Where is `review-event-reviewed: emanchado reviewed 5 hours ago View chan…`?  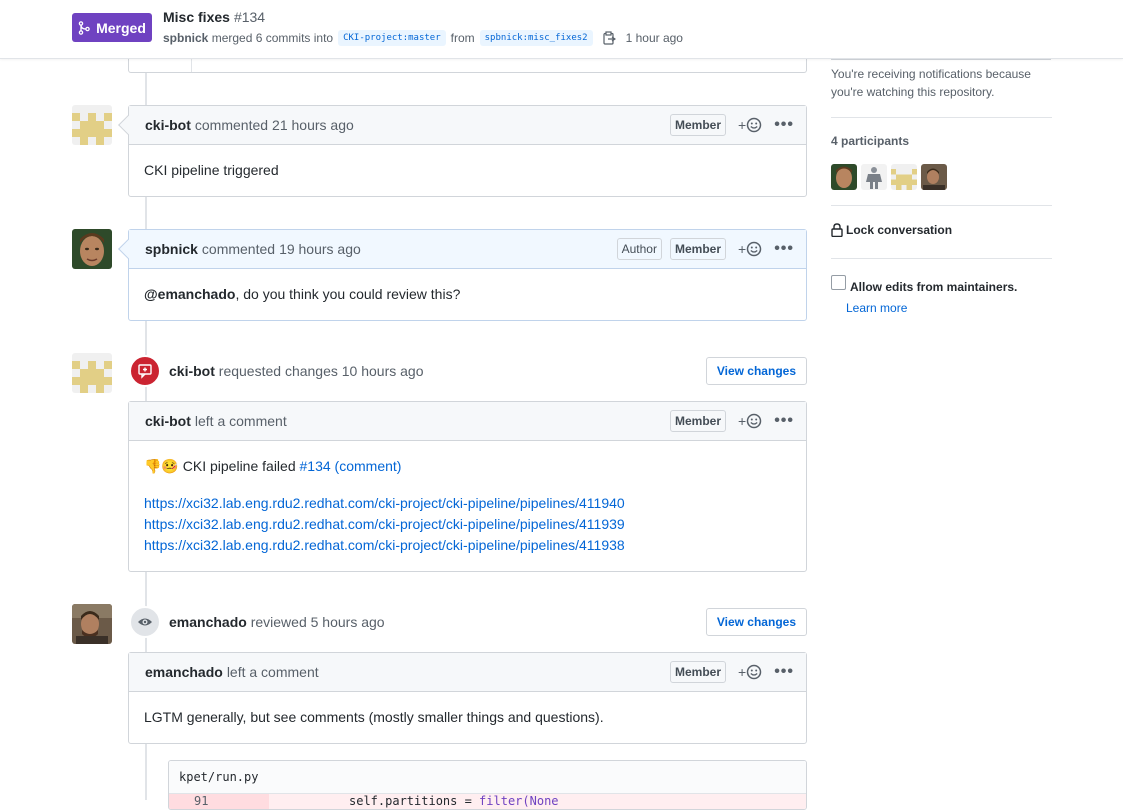 review-event-reviewed: emanchado reviewed 5 hours ago View chan… is located at coordinates (467, 622).